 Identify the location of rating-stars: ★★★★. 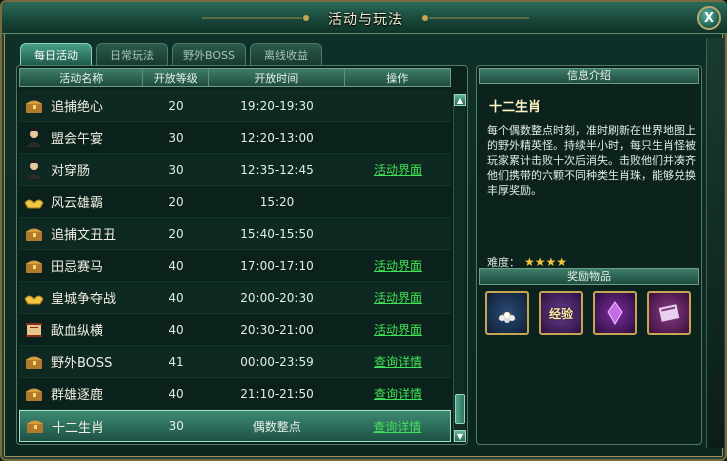
(545, 262).